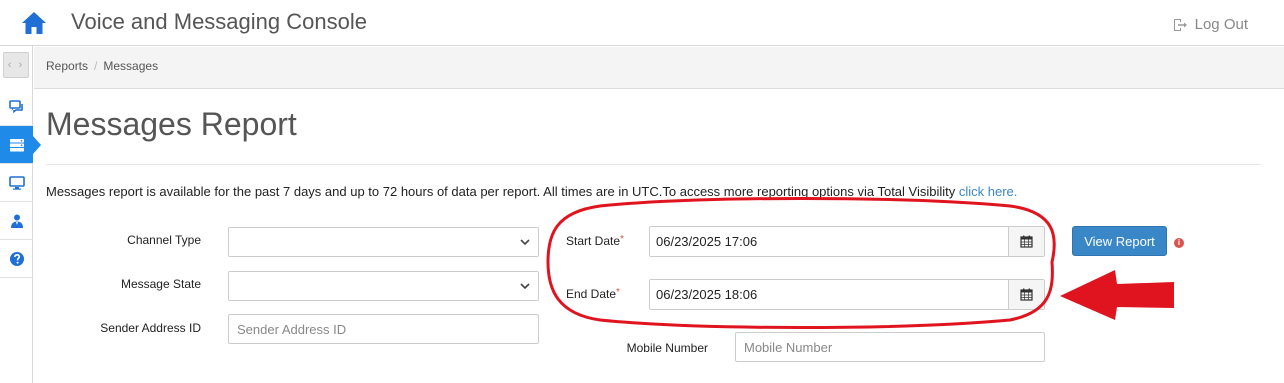  Describe the element at coordinates (34, 23) in the screenshot. I see `home-icon` at that location.